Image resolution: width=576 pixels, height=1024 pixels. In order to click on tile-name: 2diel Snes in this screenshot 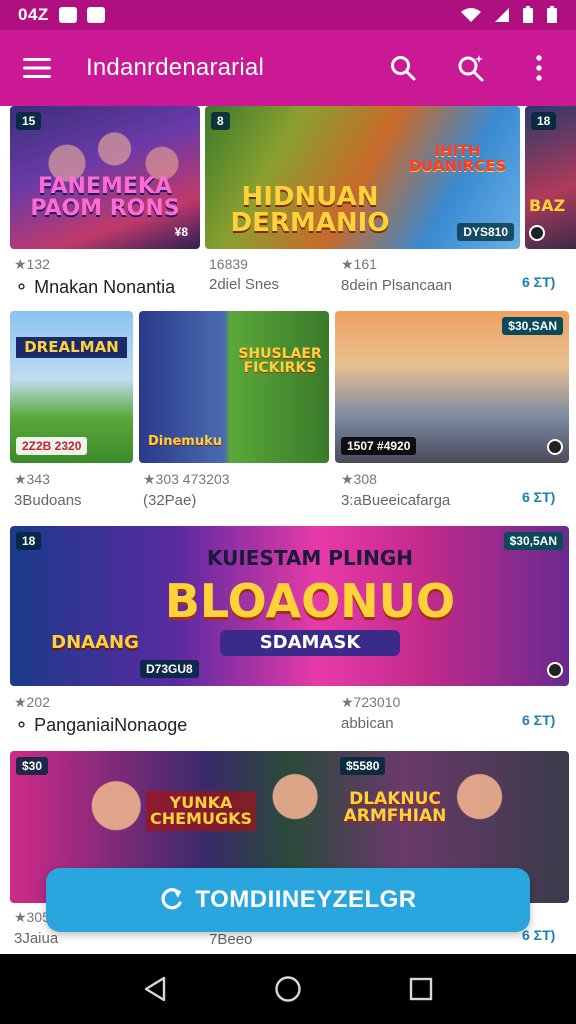, I will do `click(244, 284)`.